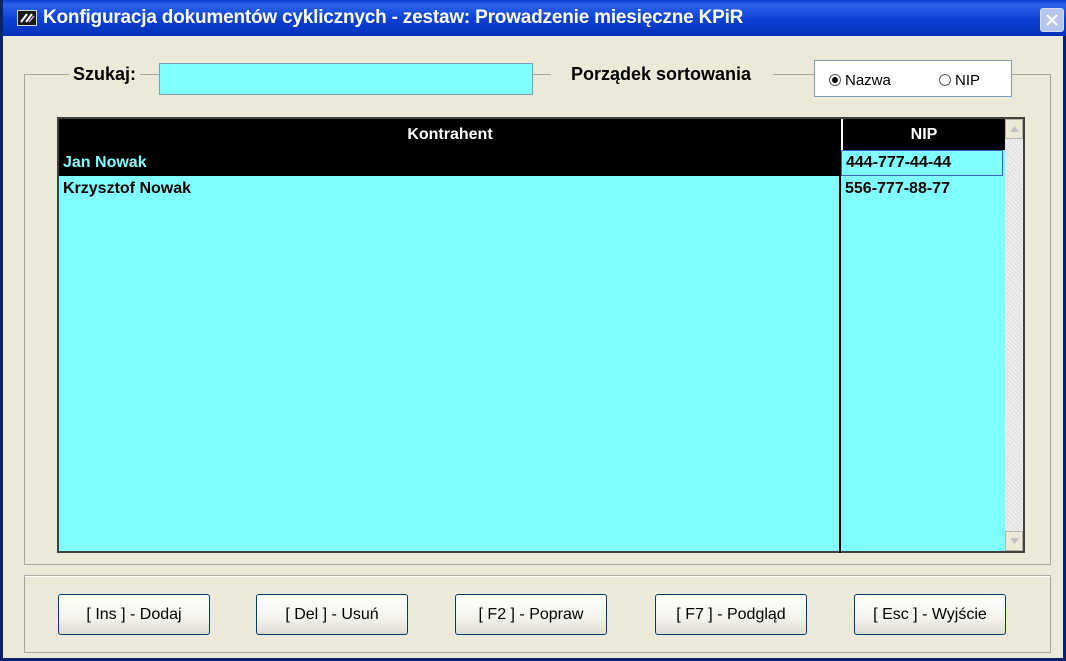 This screenshot has height=661, width=1066. I want to click on cell-nip: 444-777-44-44, so click(922, 163).